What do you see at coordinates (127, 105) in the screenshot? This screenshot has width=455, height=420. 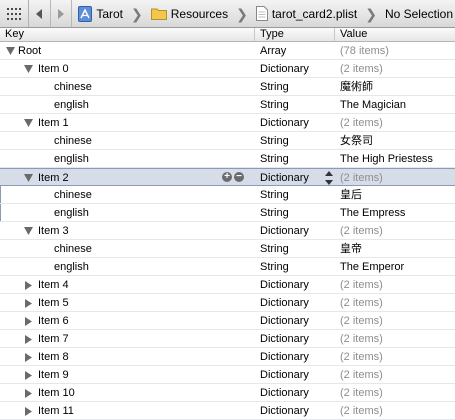 I see `key-cell: english` at bounding box center [127, 105].